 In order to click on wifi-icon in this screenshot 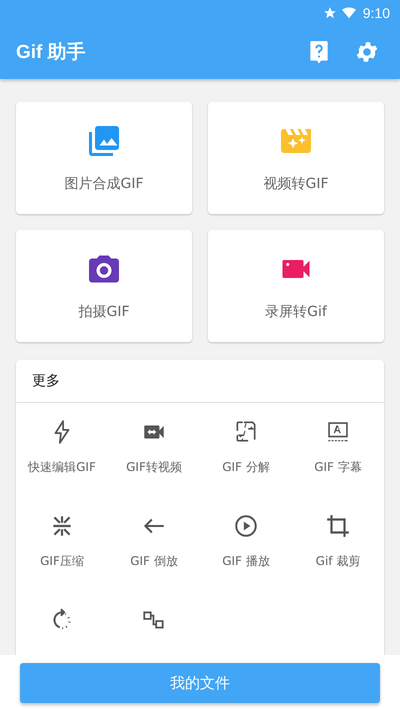, I will do `click(349, 13)`.